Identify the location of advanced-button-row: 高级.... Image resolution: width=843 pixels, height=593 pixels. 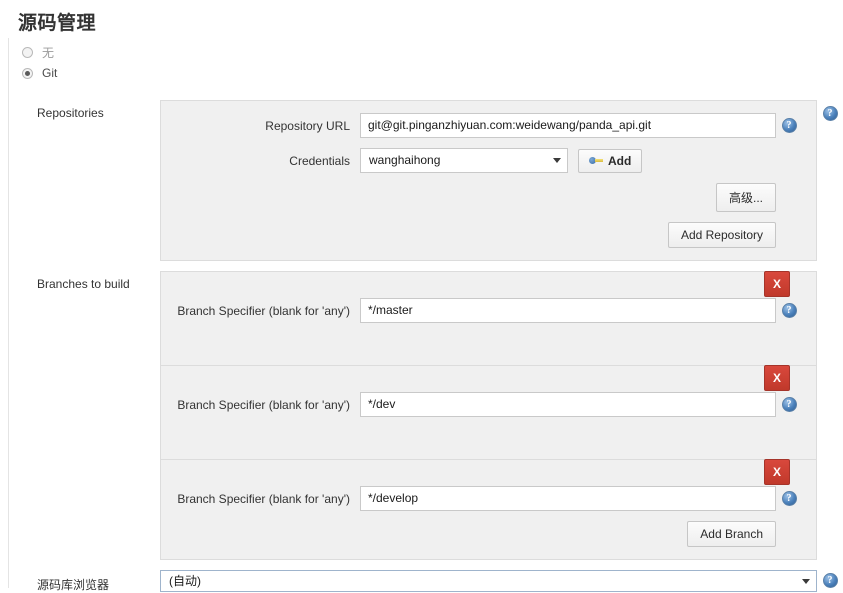
(488, 197).